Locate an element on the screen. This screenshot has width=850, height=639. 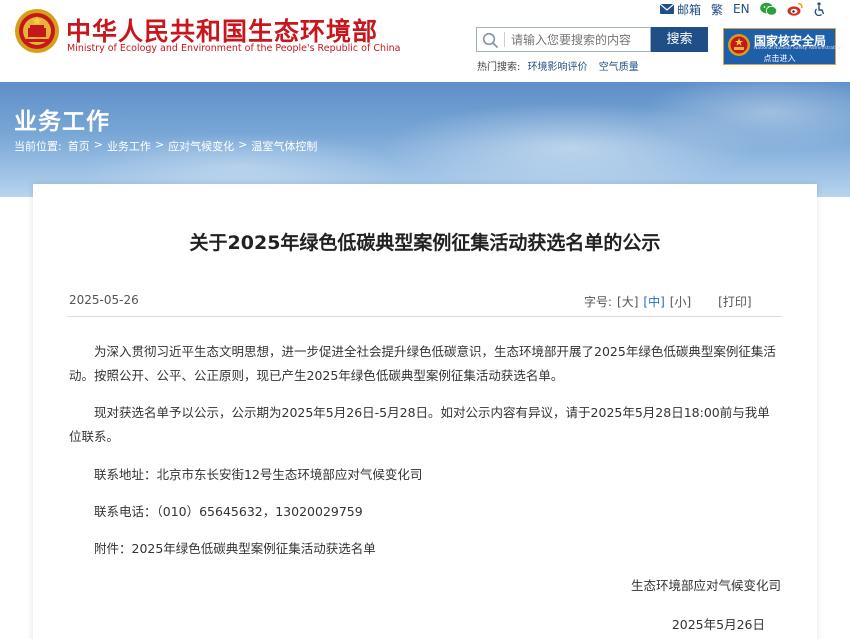
hot-search-item: 环境影响评价 is located at coordinates (558, 67).